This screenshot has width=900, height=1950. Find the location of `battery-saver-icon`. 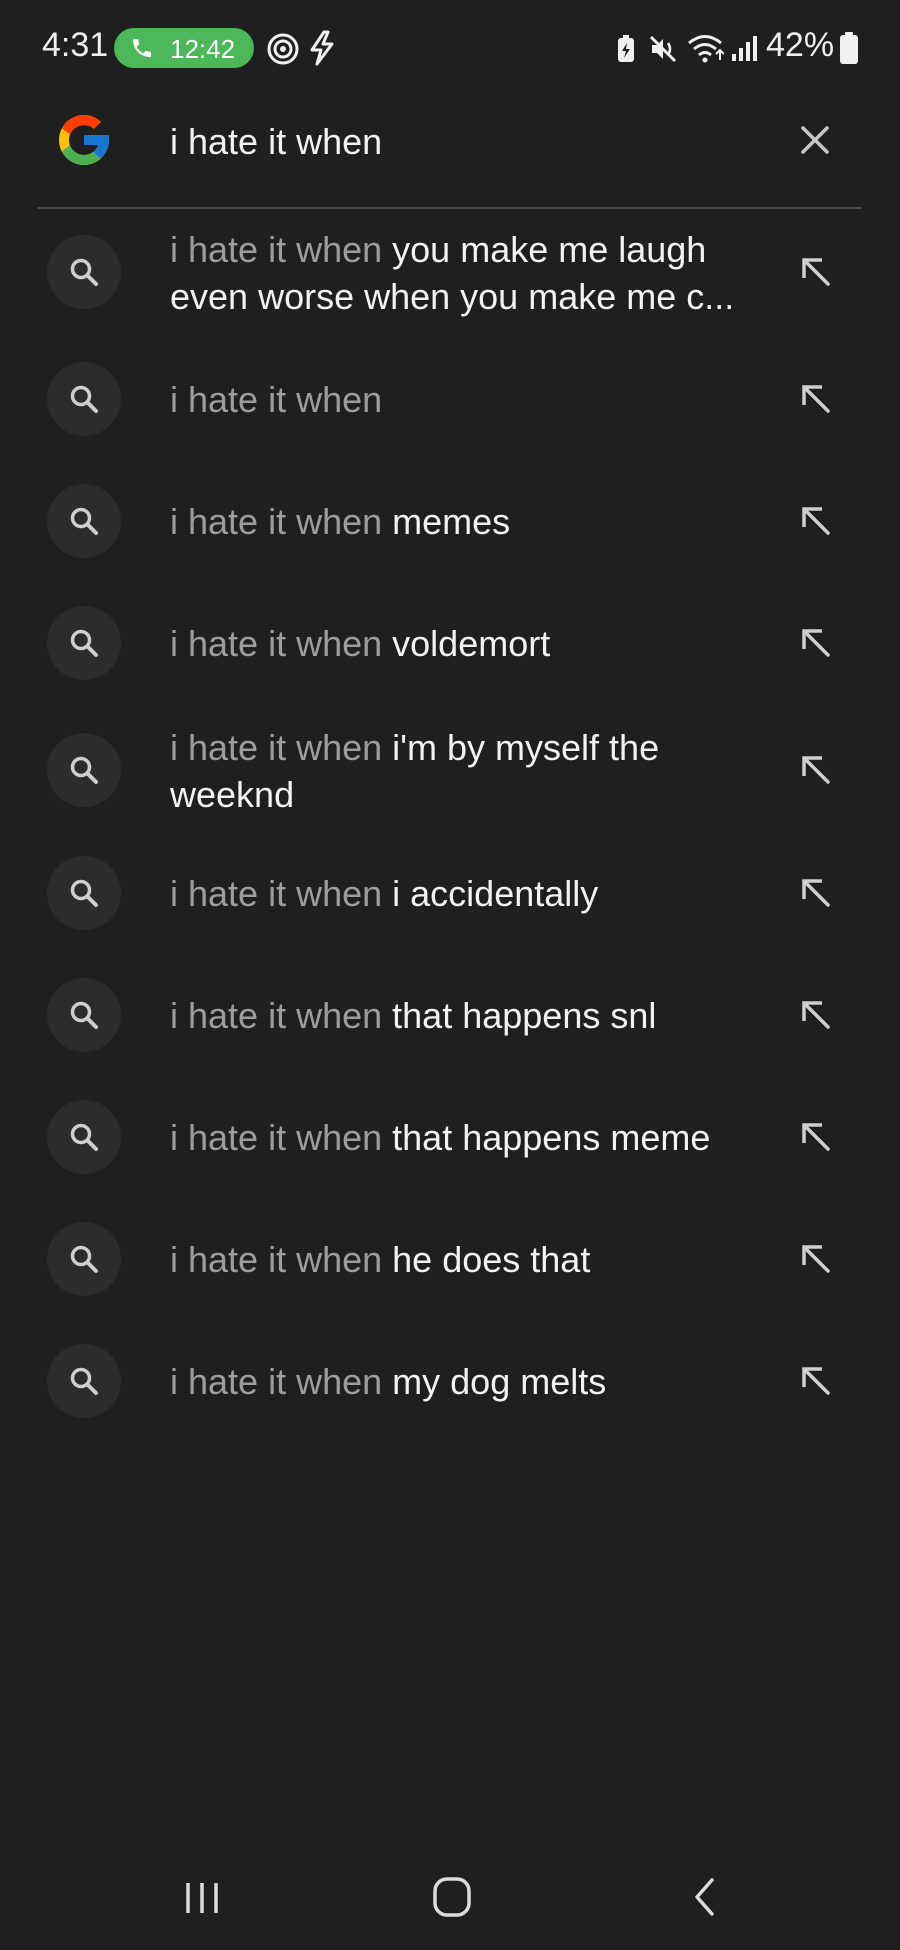

battery-saver-icon is located at coordinates (626, 48).